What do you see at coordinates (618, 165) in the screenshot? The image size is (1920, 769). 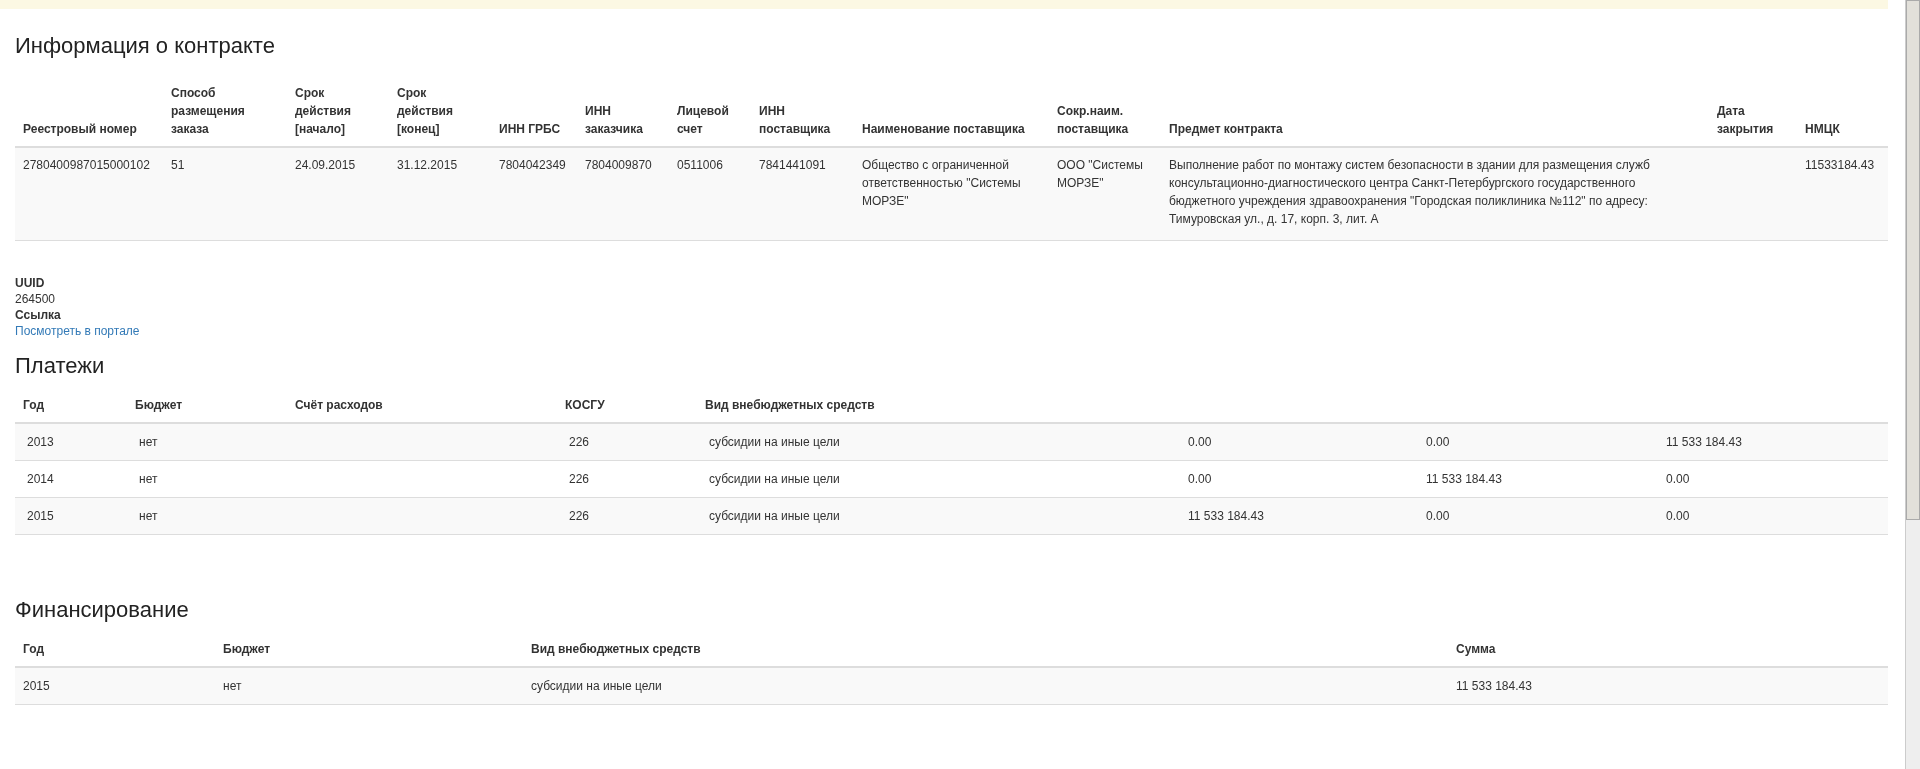 I see `table-cell: 7804009870` at bounding box center [618, 165].